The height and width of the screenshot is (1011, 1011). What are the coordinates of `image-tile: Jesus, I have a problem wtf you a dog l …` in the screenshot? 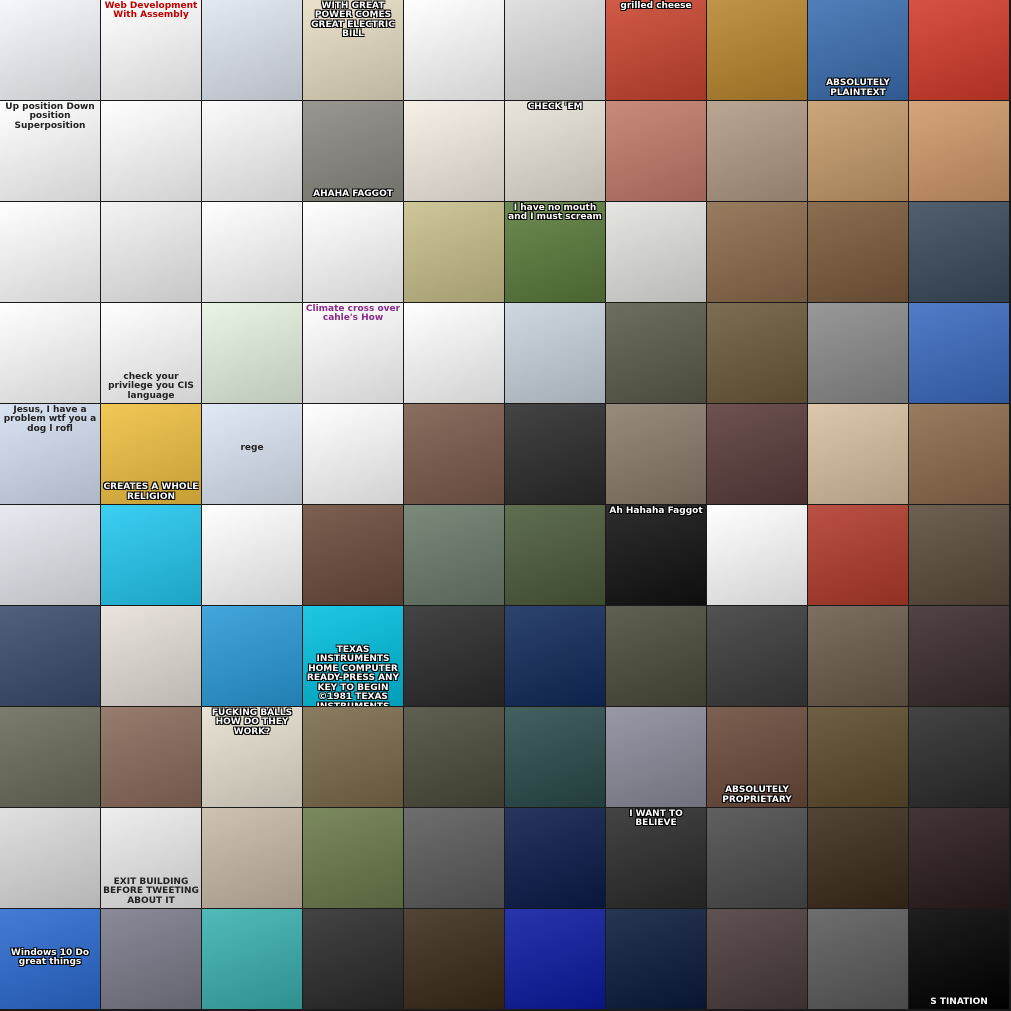 It's located at (50, 454).